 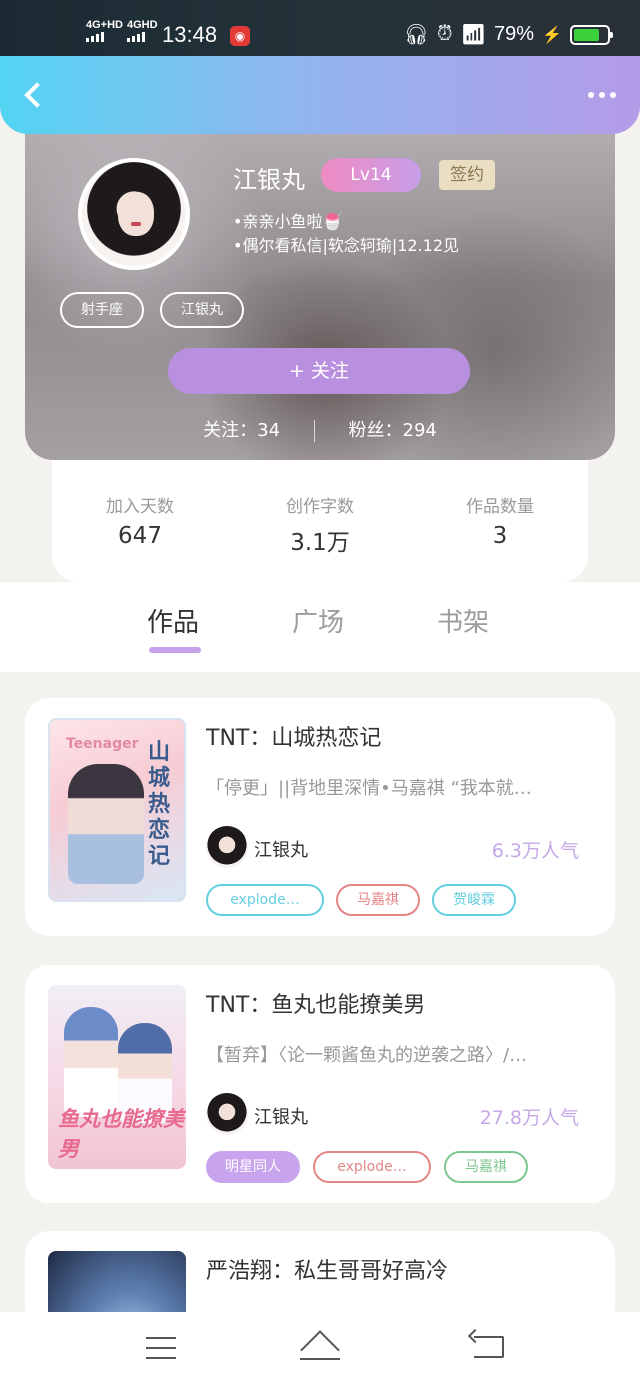 I want to click on stats-card: 加入天数 647 创作字数 3.1万 作品数量 3, so click(x=320, y=511).